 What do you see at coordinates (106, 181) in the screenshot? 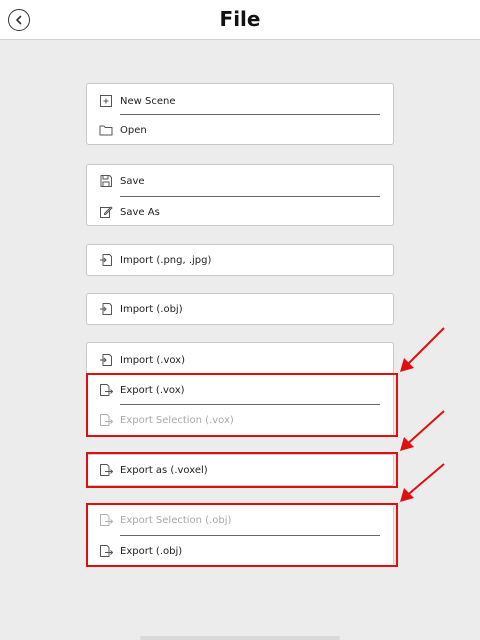
I see `floppy-disk-icon` at bounding box center [106, 181].